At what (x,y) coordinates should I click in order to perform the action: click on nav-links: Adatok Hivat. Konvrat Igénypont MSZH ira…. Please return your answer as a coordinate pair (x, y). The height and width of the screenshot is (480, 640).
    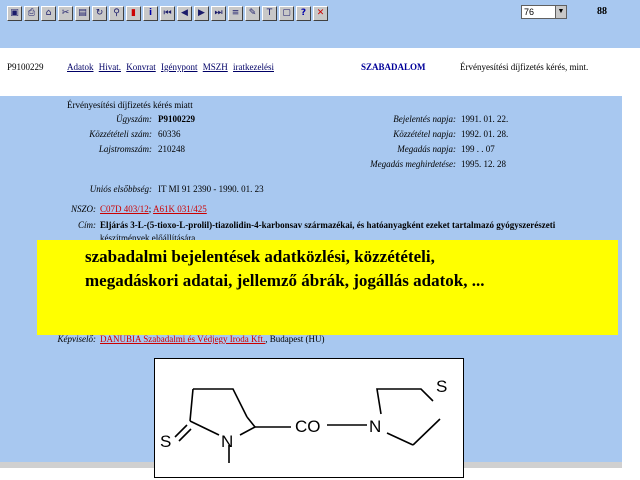
    Looking at the image, I should click on (172, 67).